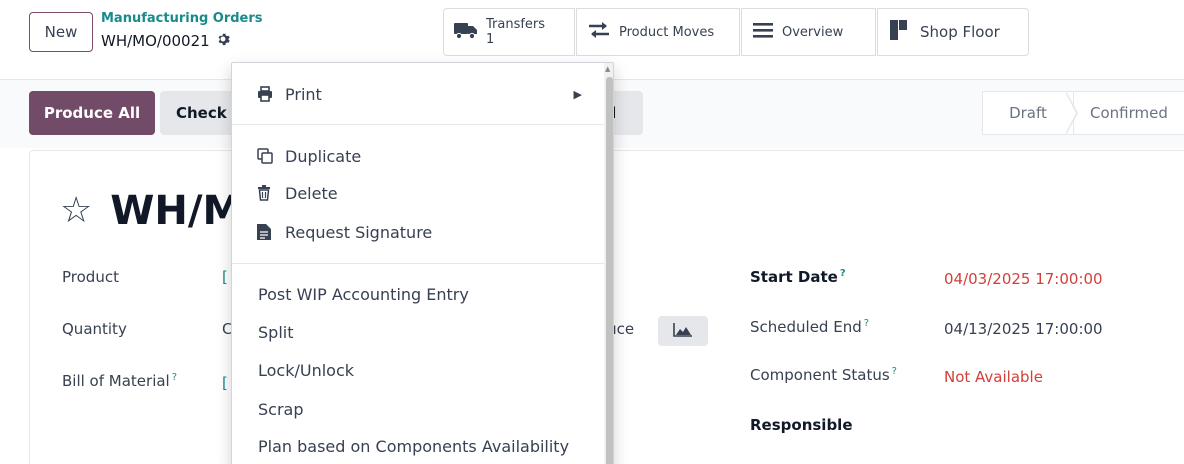  Describe the element at coordinates (182, 18) in the screenshot. I see `breadcrumb-manufacturing-orders: Manufacturing Orders` at that location.